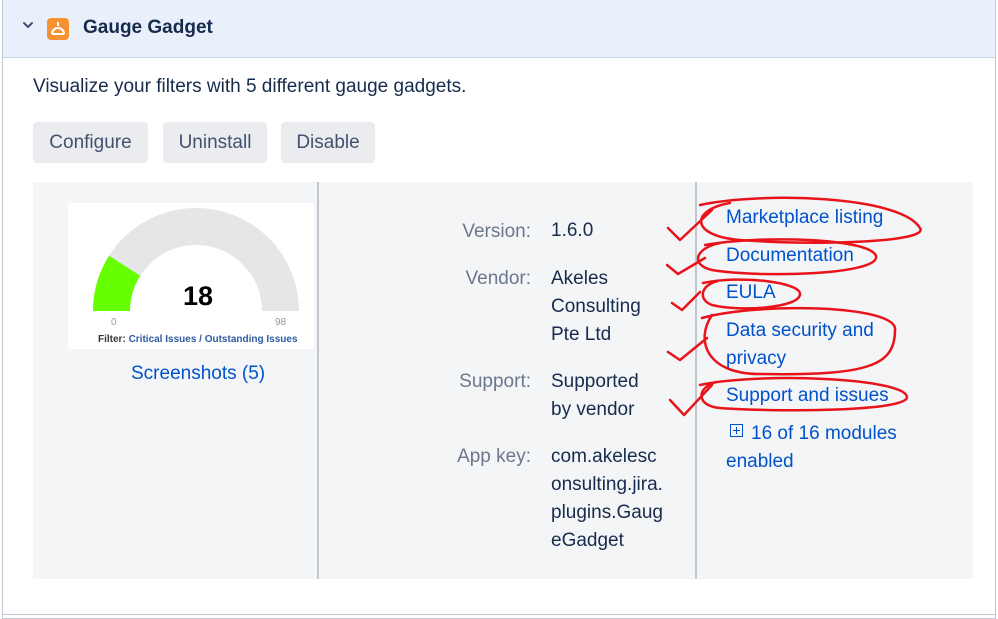 This screenshot has height=619, width=998. What do you see at coordinates (281, 322) in the screenshot?
I see `gauge-max: 98` at bounding box center [281, 322].